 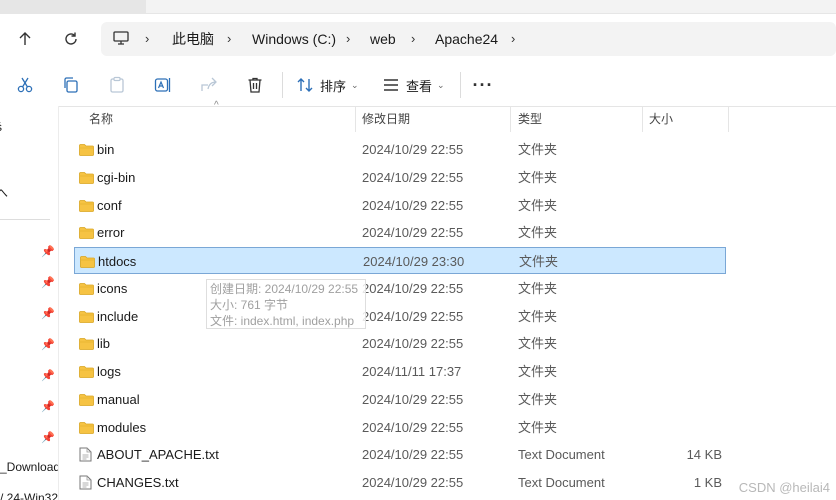 I want to click on tooltip-created: 创建日期: 2024/10/29 22:55, so click(x=284, y=289).